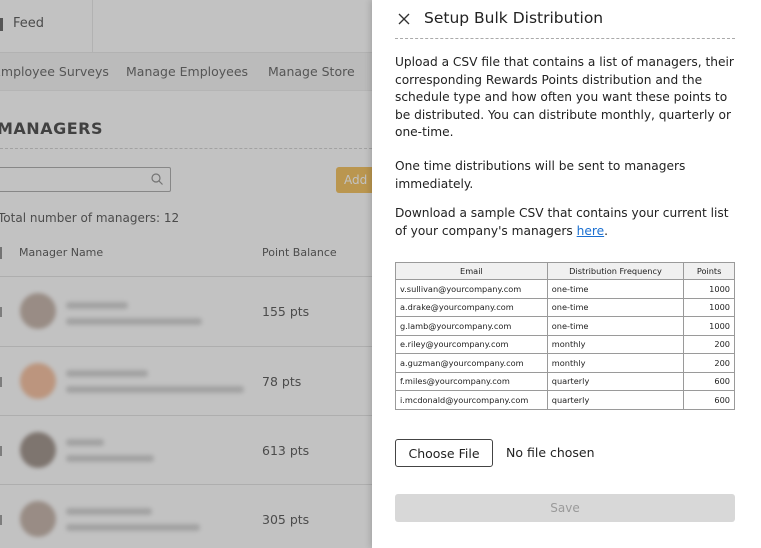 This screenshot has height=548, width=761. Describe the element at coordinates (471, 344) in the screenshot. I see `cell-email: e.riley@yourcompany.com` at that location.